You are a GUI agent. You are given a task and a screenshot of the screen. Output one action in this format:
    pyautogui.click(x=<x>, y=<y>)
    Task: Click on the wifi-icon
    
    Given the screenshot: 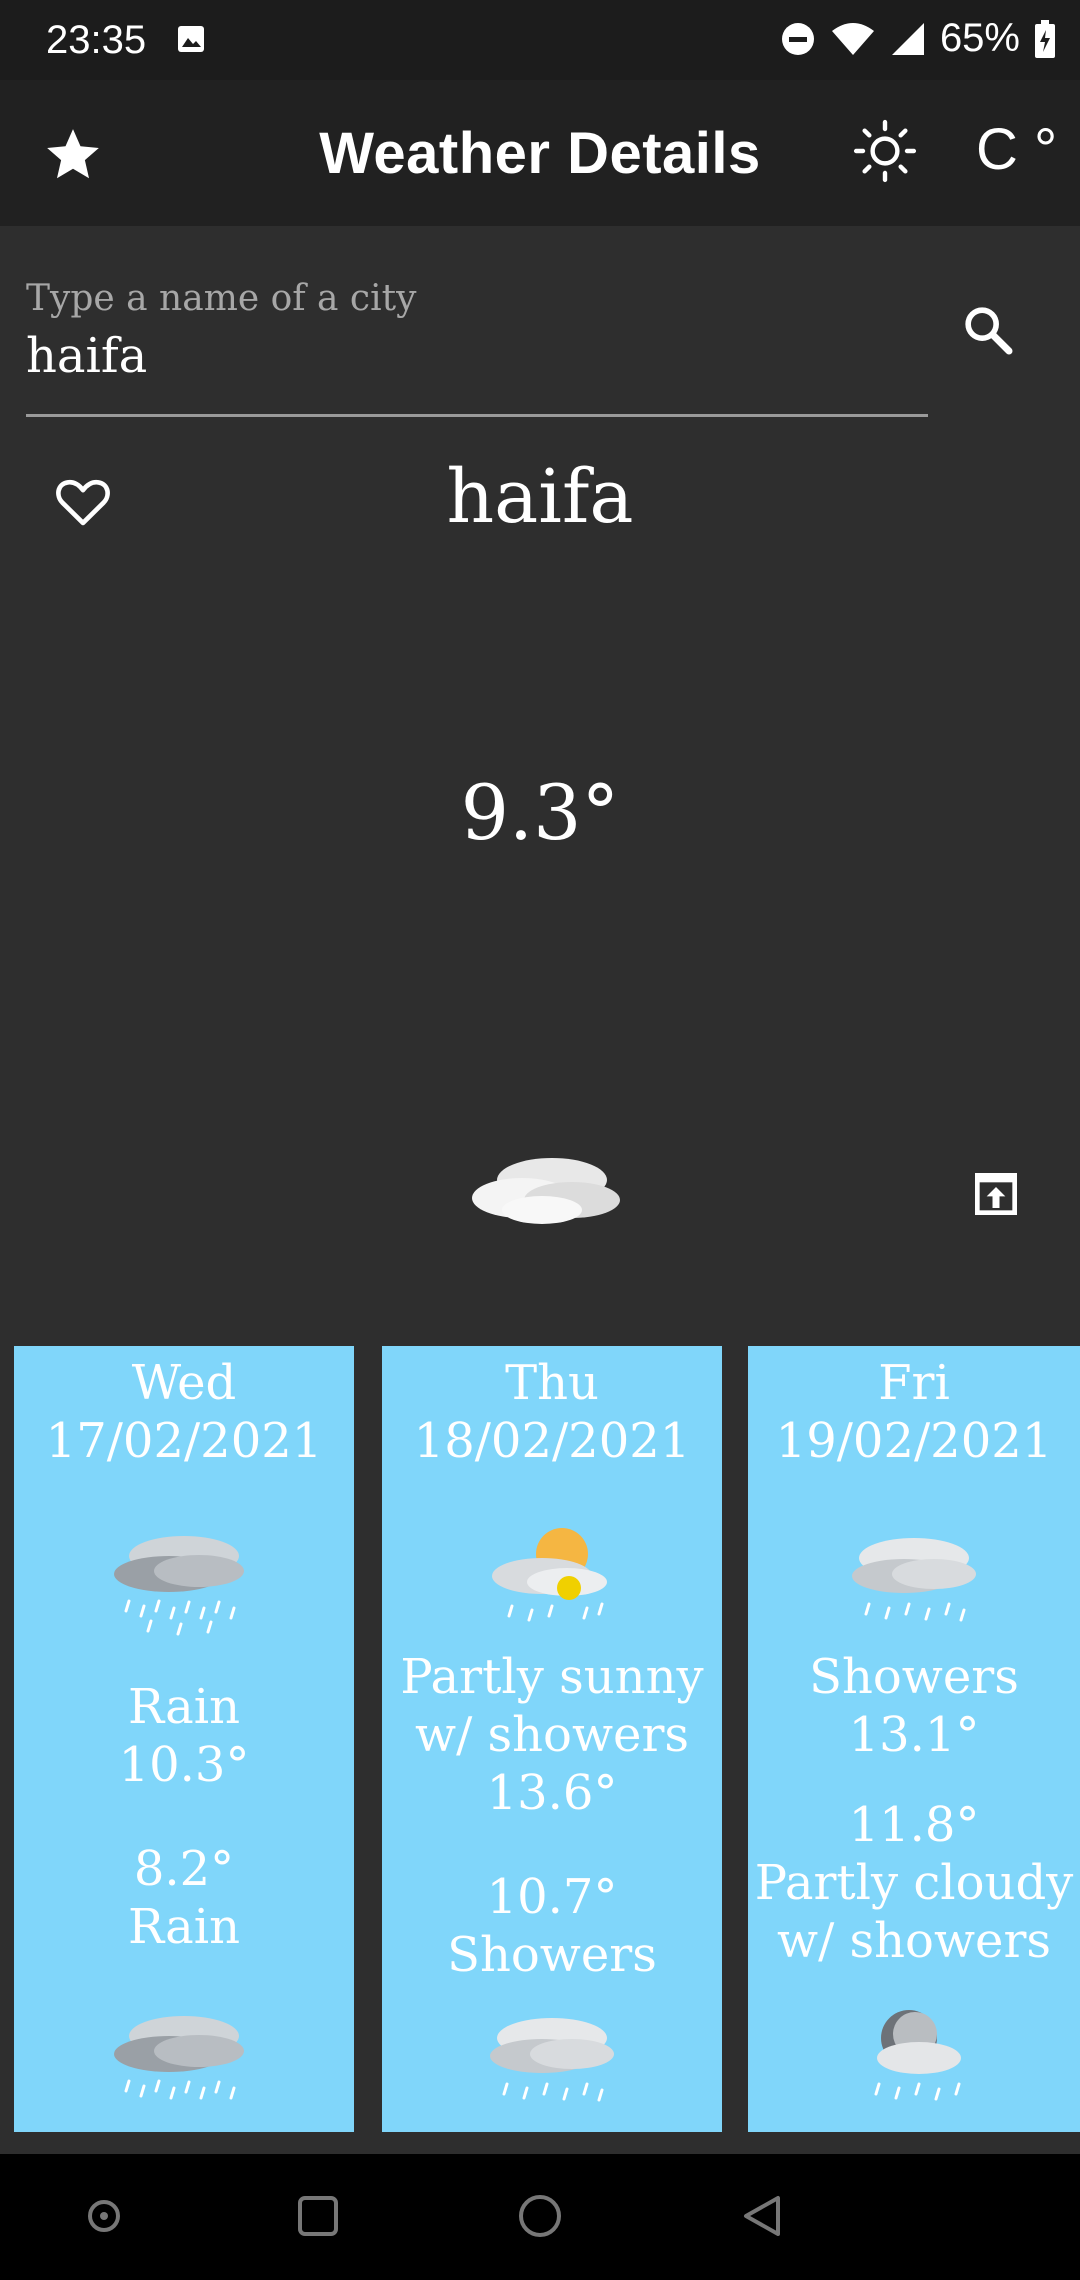 What is the action you would take?
    pyautogui.click(x=852, y=38)
    